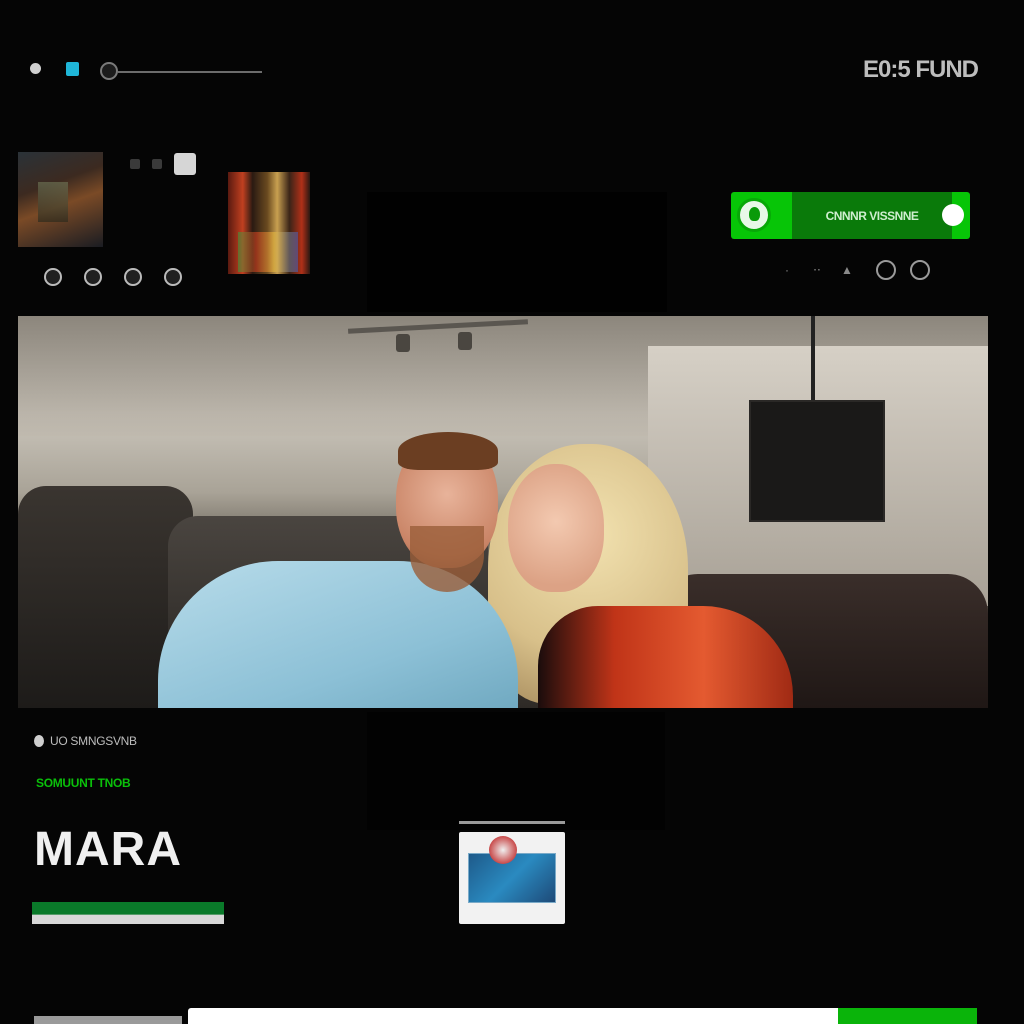 This screenshot has height=1024, width=1024. Describe the element at coordinates (516, 771) in the screenshot. I see `empty-panel-bottom` at that location.